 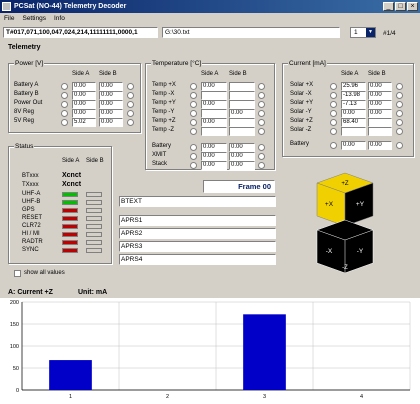 I want to click on temp-row-label: Temp +Y, so click(x=164, y=103).